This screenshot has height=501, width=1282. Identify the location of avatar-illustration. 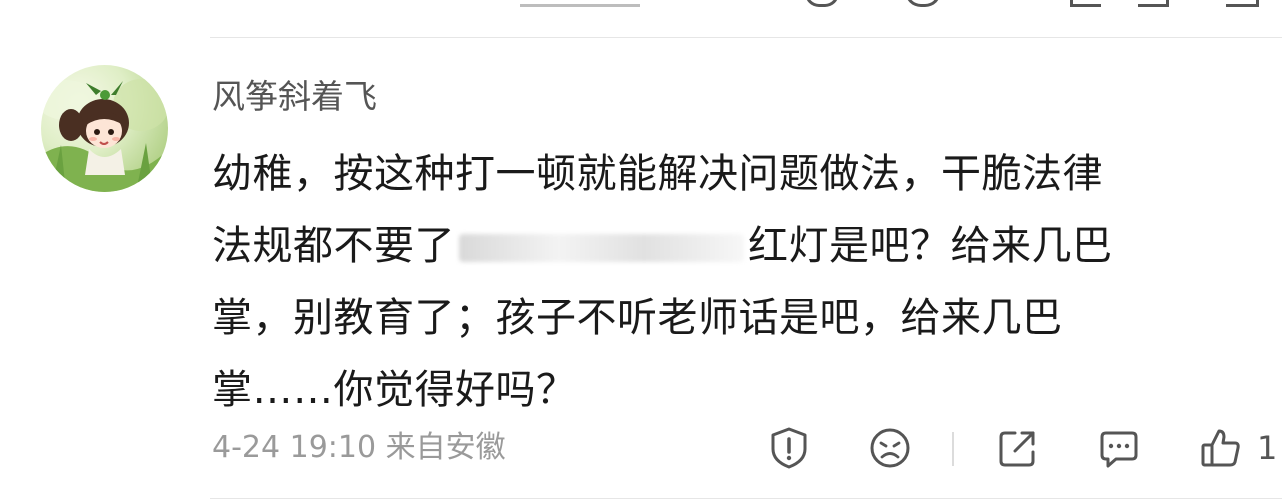
(104, 135).